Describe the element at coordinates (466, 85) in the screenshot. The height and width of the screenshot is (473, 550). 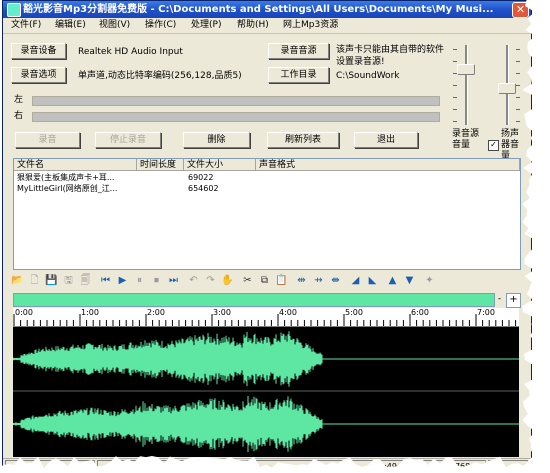
I see `source-volume-track` at that location.